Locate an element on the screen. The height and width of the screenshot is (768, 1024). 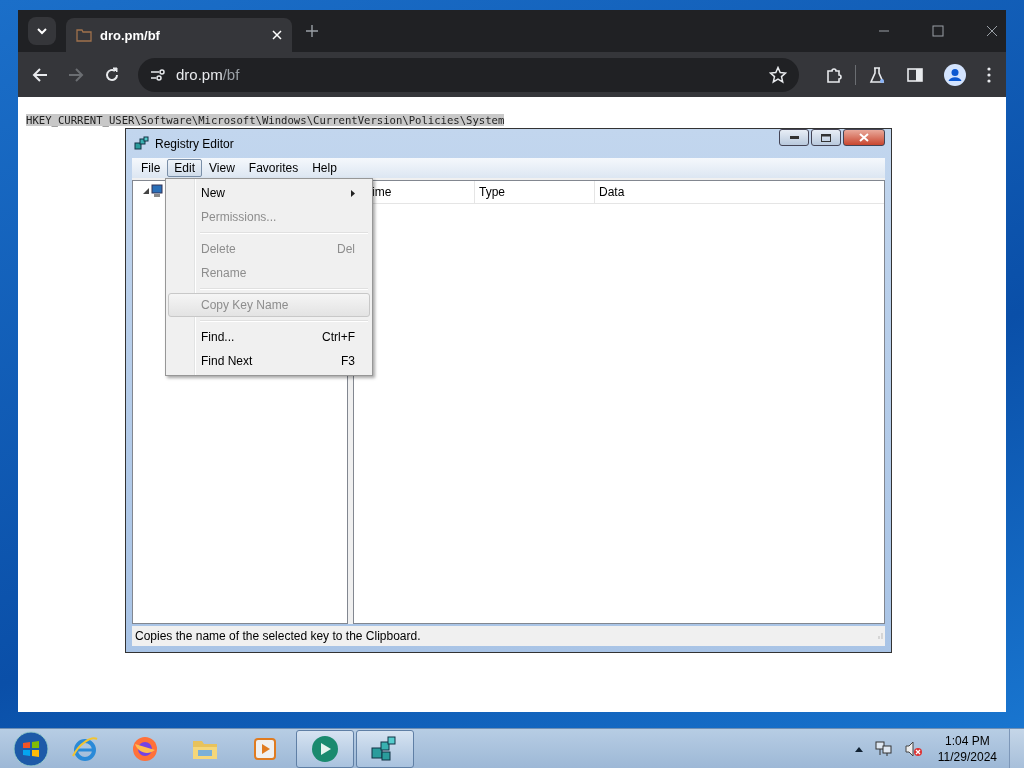
browser-tab: dro.pm/bf is located at coordinates (179, 35).